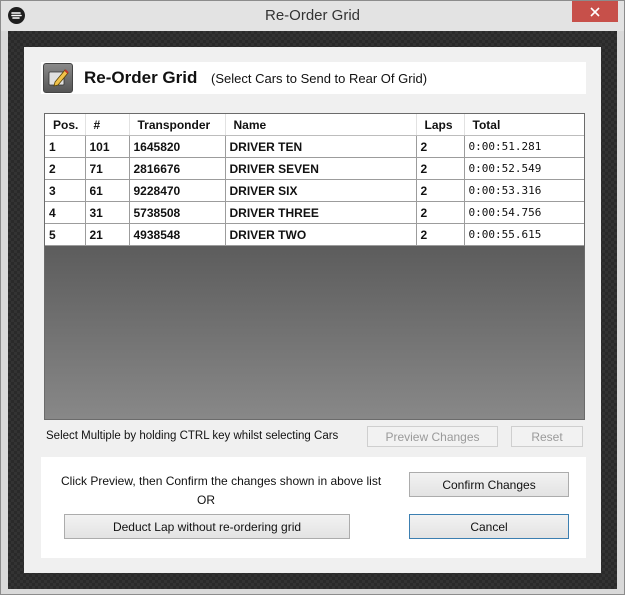 The width and height of the screenshot is (625, 595). Describe the element at coordinates (524, 125) in the screenshot. I see `column-header-total: Total` at that location.